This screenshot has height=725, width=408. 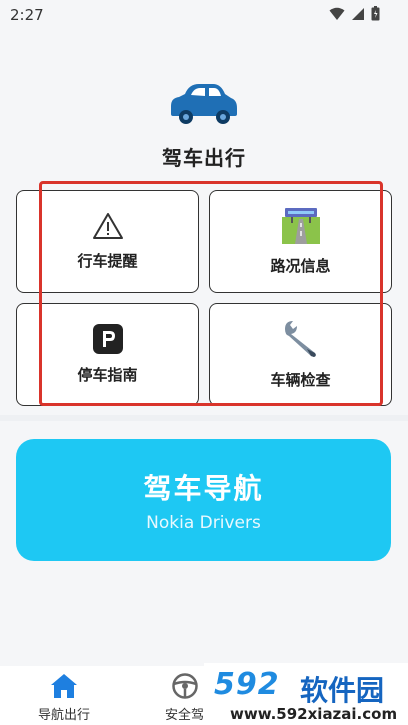 What do you see at coordinates (300, 226) in the screenshot?
I see `road-icon` at bounding box center [300, 226].